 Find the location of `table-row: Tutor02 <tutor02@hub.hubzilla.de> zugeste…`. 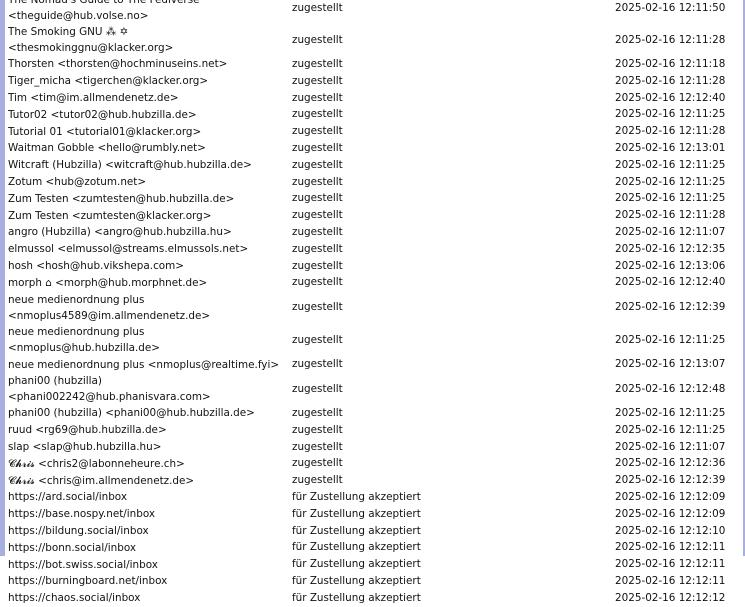

table-row: Tutor02 <tutor02@hub.hubzilla.de> zugeste… is located at coordinates (374, 114).